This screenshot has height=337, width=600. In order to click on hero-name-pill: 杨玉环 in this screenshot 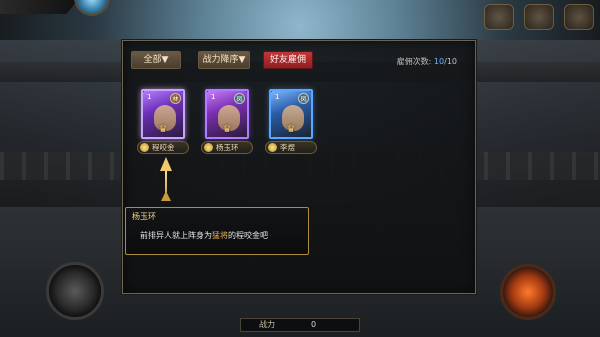, I will do `click(227, 147)`.